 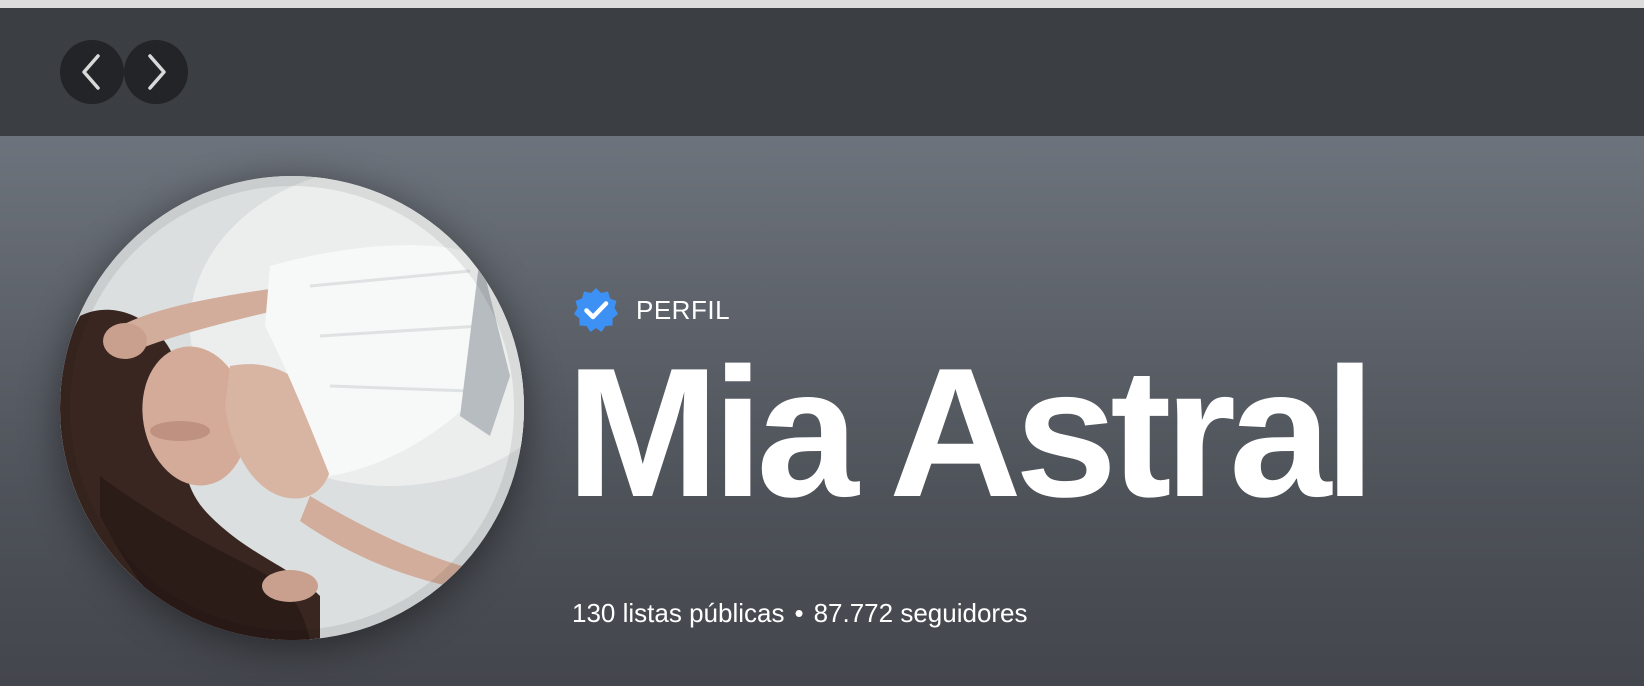 What do you see at coordinates (678, 613) in the screenshot?
I see `public-playlists-link: 130 listas públicas` at bounding box center [678, 613].